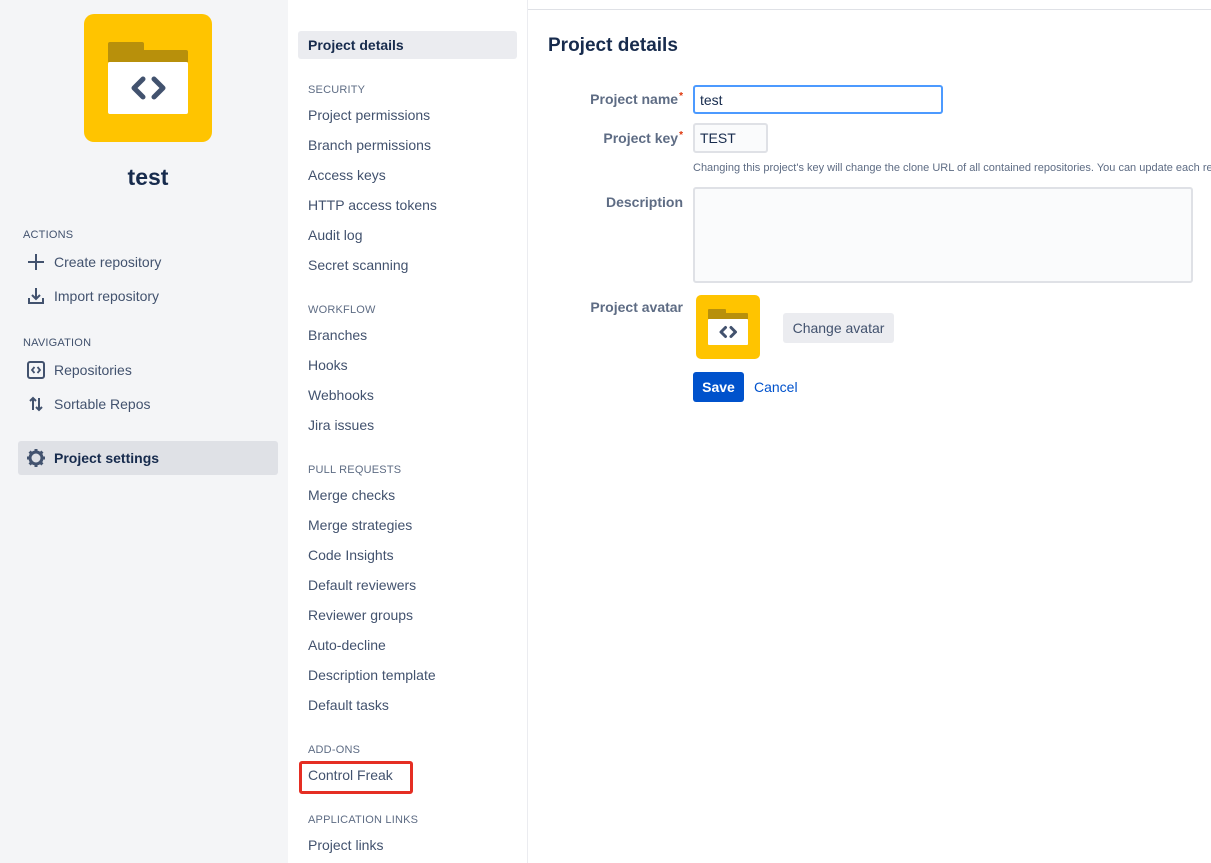  I want to click on addons-heading: ADD-ONS, so click(334, 750).